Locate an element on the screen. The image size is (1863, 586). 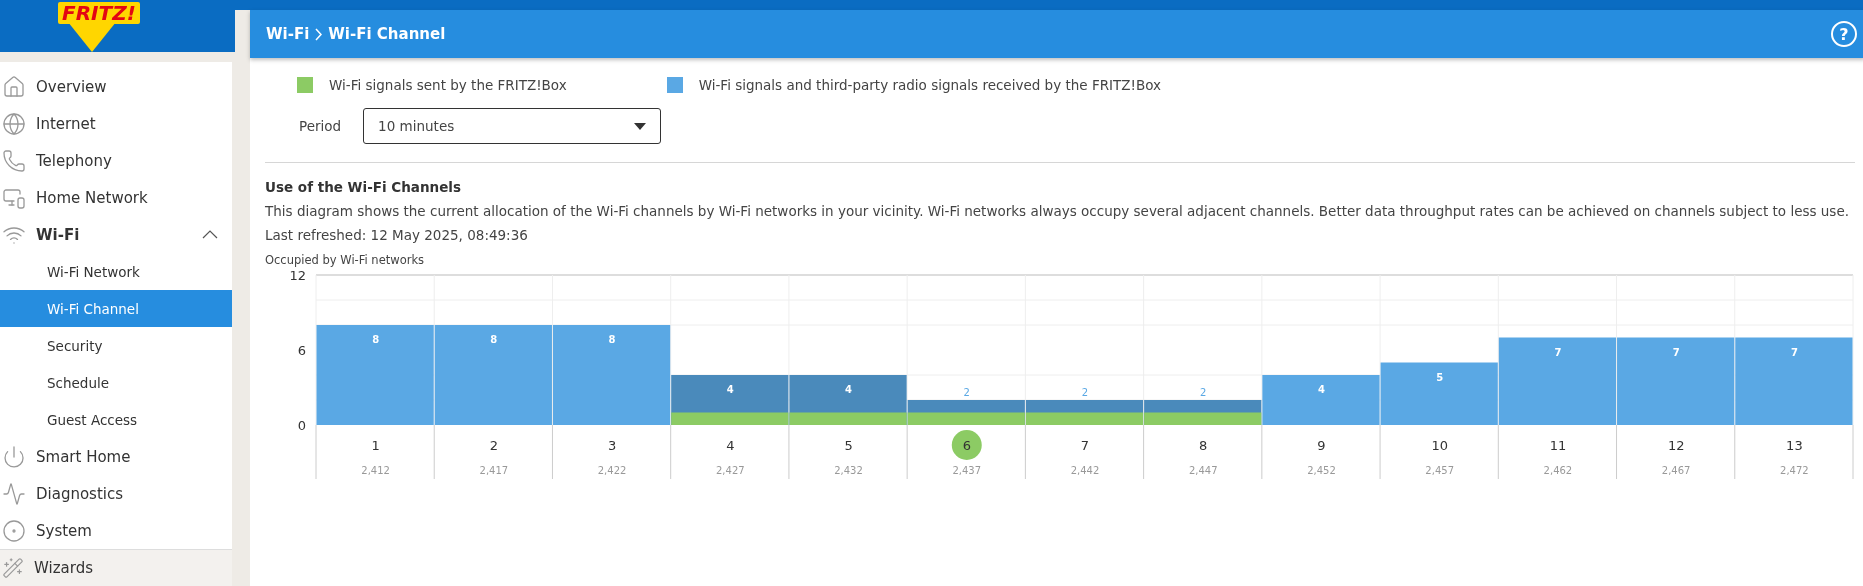
nav-item: Smart Home is located at coordinates (116, 456).